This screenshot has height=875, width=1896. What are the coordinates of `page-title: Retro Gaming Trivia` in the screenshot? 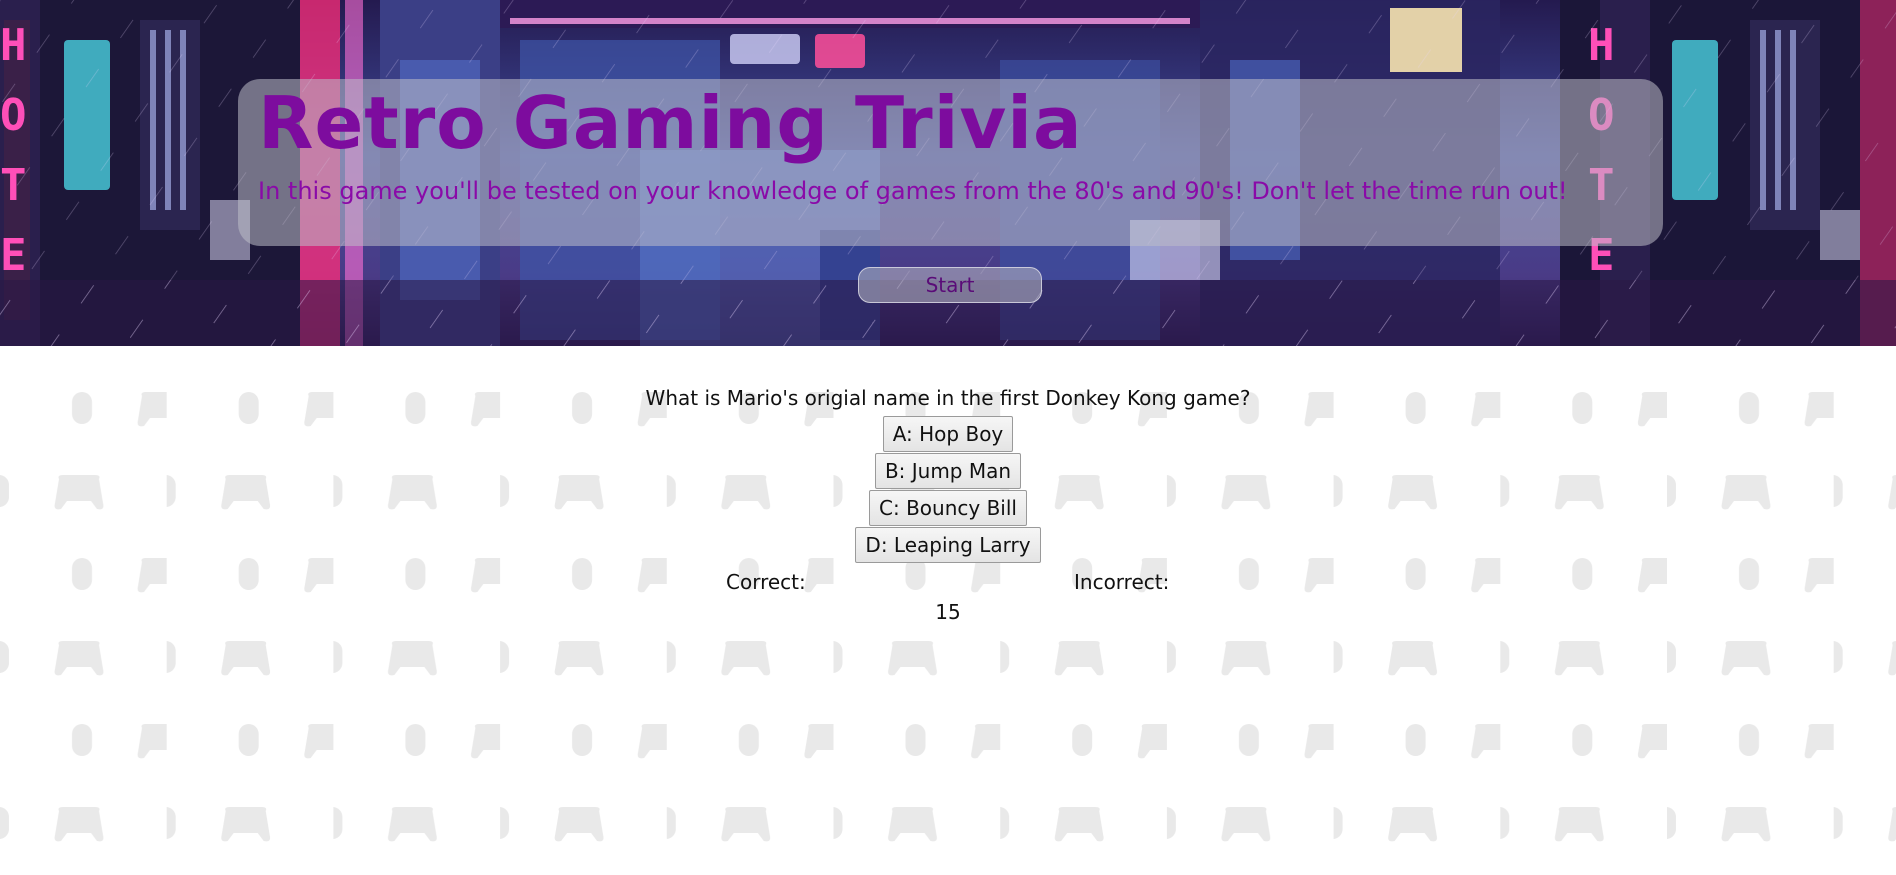 It's located at (670, 123).